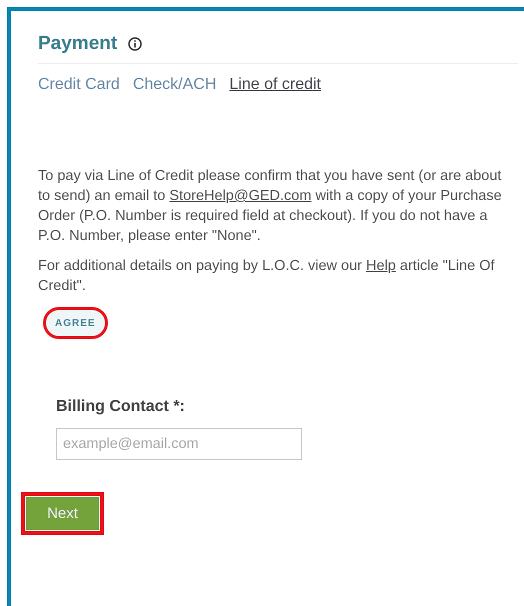  Describe the element at coordinates (267, 276) in the screenshot. I see `instruction-text: For additional details on paying by L.O.C. view our Help article "Line Of Credit".` at that location.